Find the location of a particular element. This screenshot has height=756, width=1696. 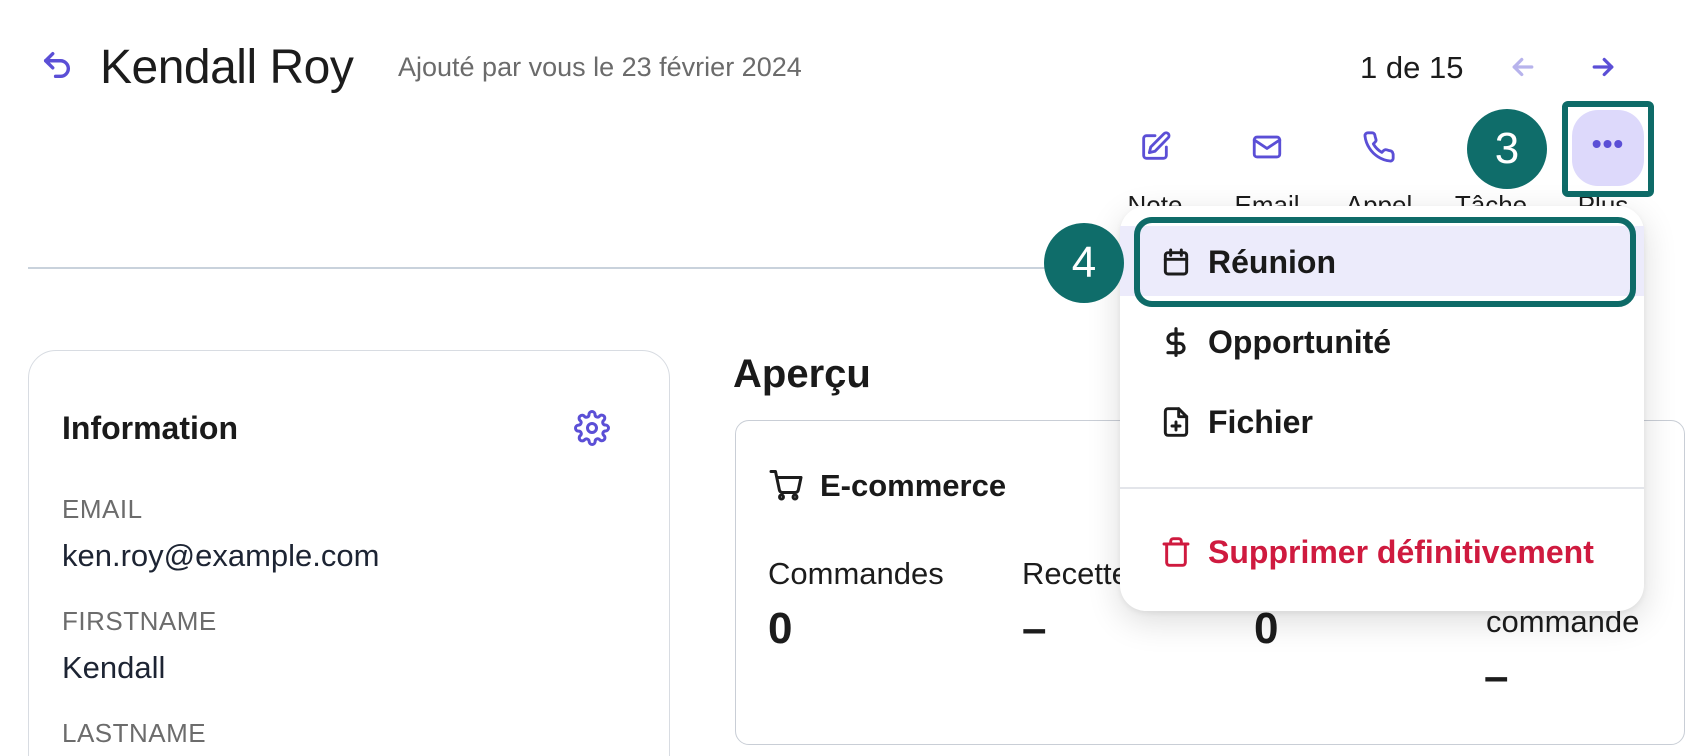

meeting-item-highlight is located at coordinates (1385, 262).